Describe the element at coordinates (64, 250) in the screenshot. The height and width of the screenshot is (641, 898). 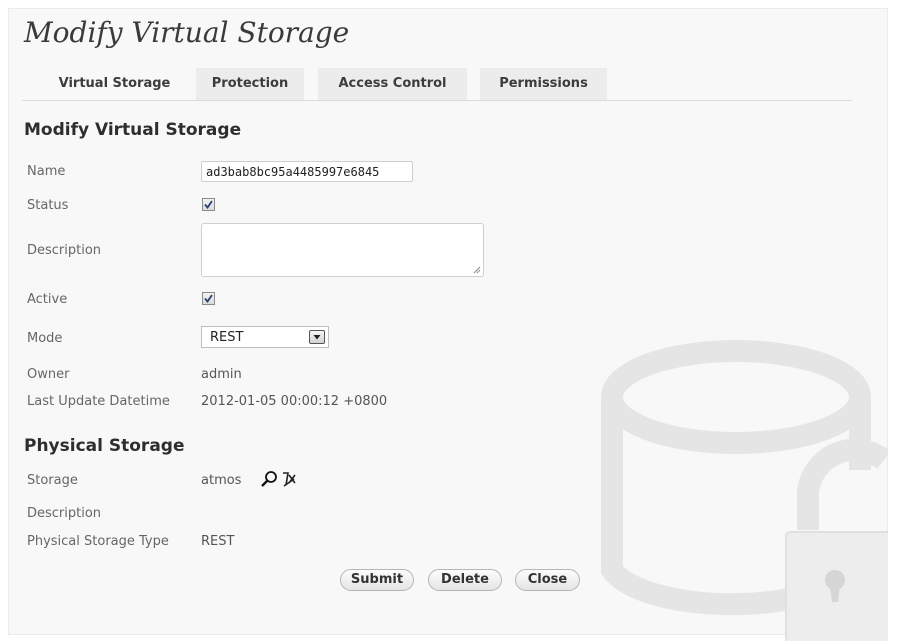
I see `description-label: Description` at that location.